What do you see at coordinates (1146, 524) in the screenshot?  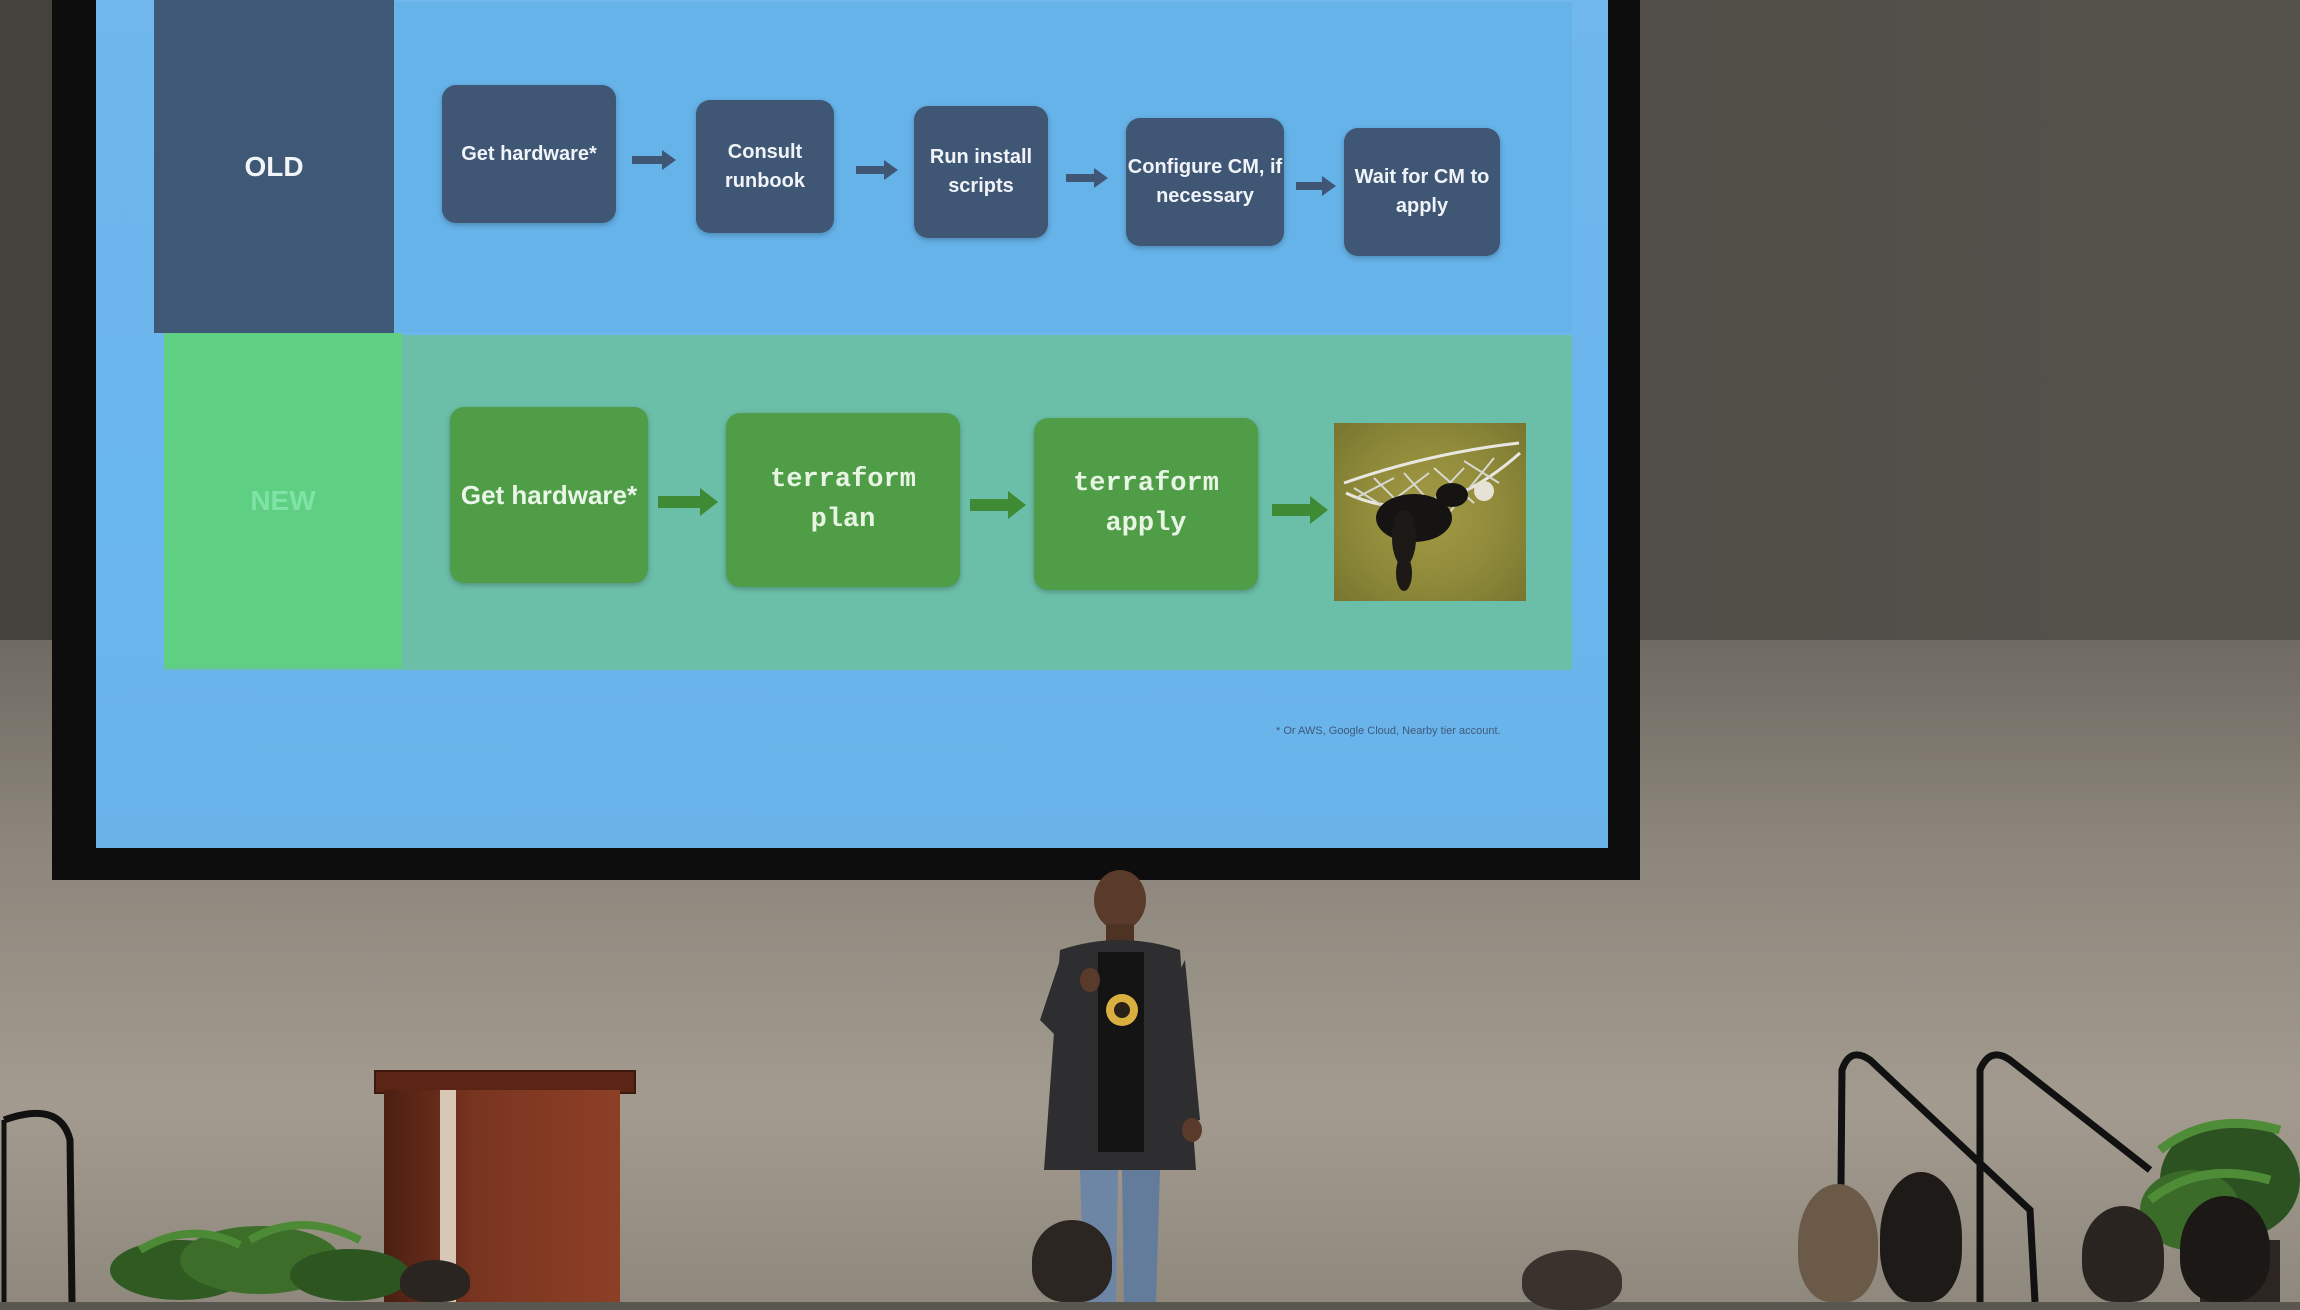 I see `new-step-3-line2: apply` at bounding box center [1146, 524].